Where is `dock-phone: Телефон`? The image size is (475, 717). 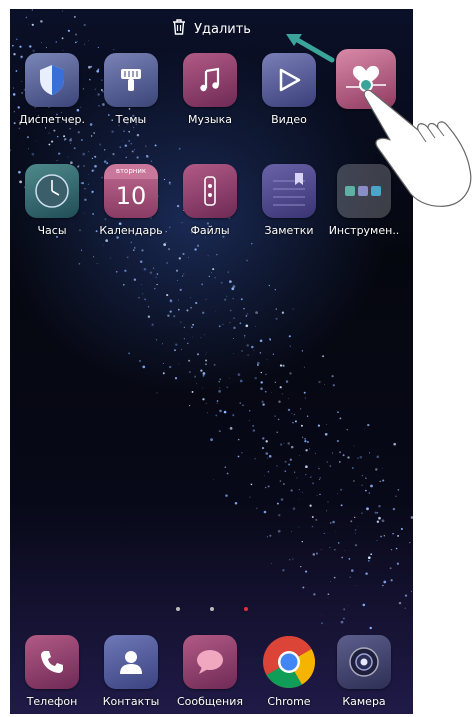
dock-phone: Телефон is located at coordinates (52, 671).